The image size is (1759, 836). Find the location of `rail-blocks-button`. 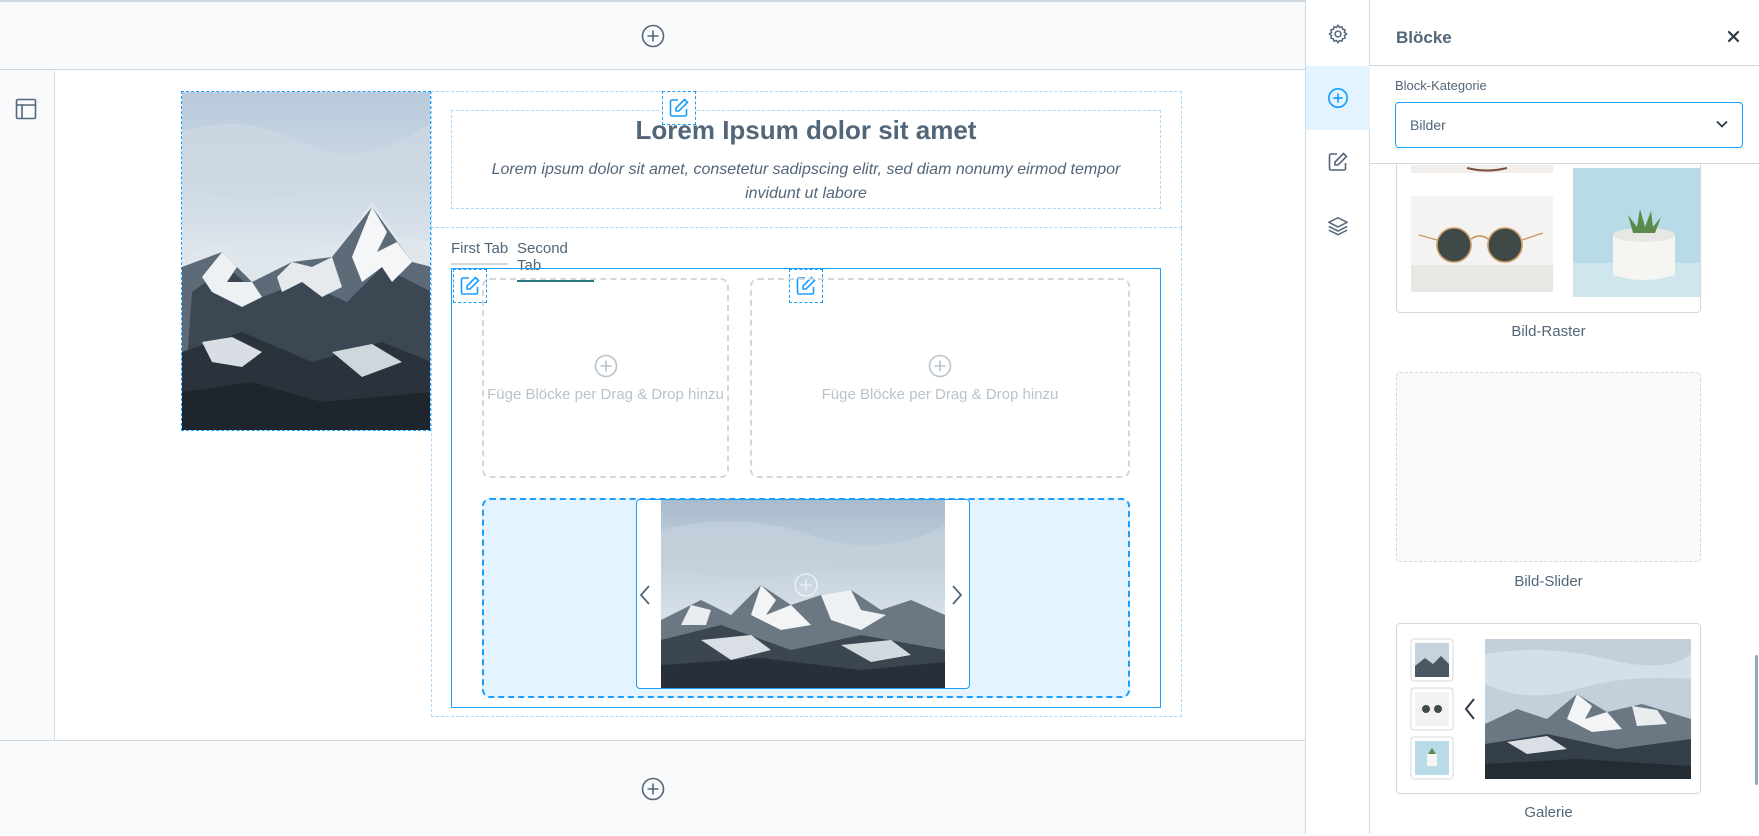

rail-blocks-button is located at coordinates (1338, 98).